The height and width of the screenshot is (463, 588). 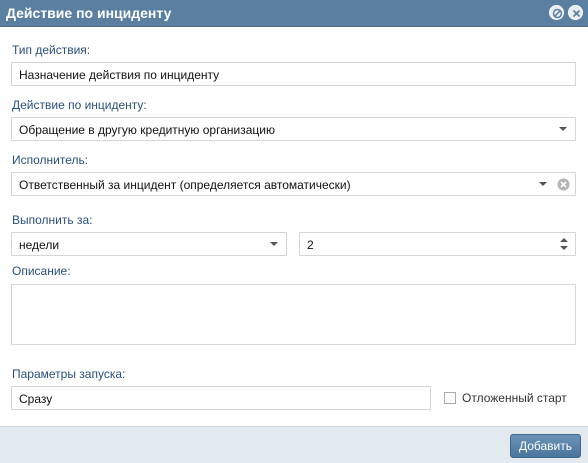 I want to click on add-button: Добавить, so click(x=545, y=446).